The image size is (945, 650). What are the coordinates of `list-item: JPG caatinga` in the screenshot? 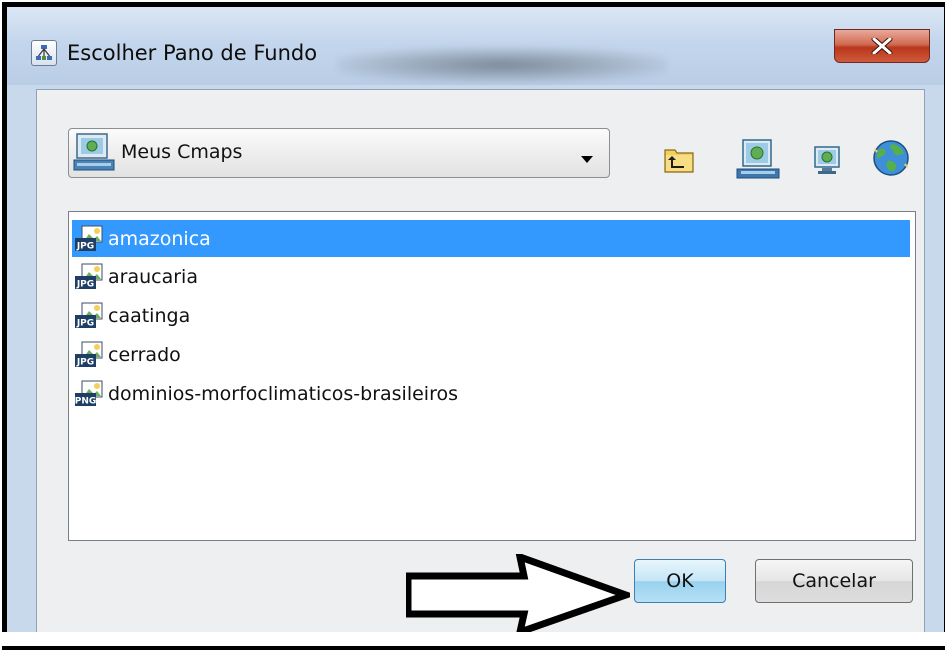 It's located at (491, 315).